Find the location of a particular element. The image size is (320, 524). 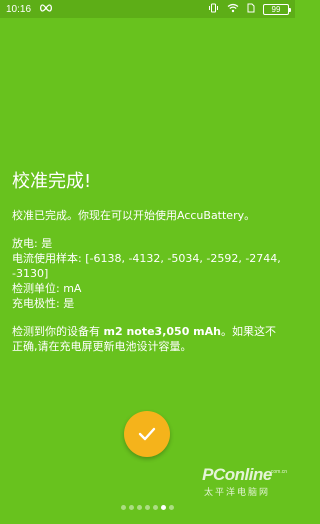

battery-icon: 99 is located at coordinates (277, 9).